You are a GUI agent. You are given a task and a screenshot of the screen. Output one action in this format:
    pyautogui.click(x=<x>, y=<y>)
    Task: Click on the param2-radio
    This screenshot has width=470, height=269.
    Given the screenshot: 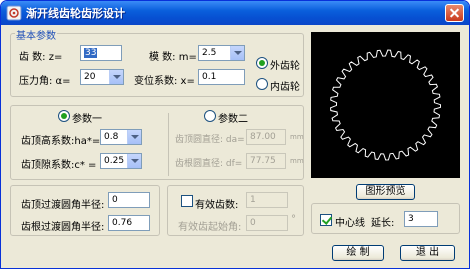 What is the action you would take?
    pyautogui.click(x=210, y=116)
    